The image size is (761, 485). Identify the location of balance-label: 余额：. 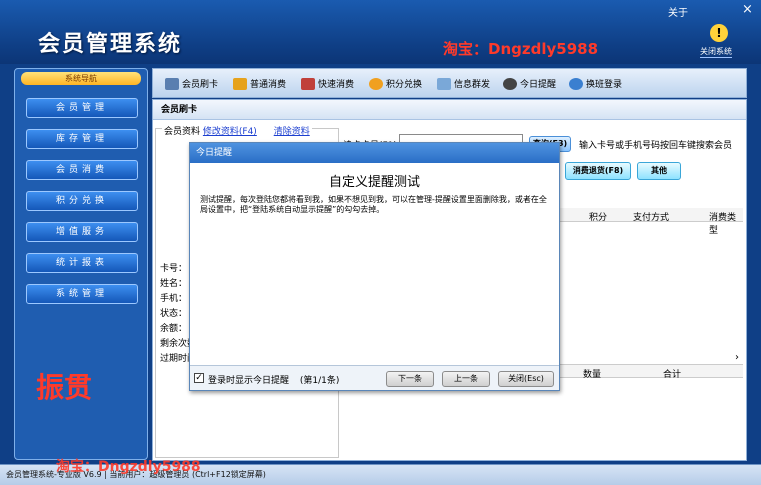
(174, 329).